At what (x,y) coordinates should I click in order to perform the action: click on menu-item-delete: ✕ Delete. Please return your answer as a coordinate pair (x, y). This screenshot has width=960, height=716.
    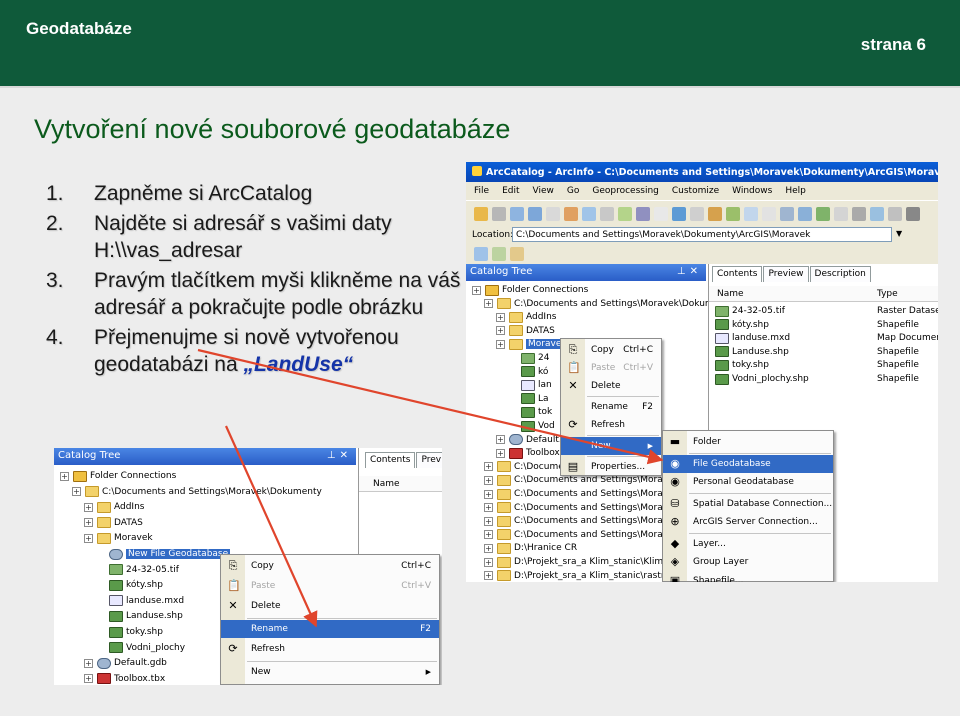
    Looking at the image, I should click on (611, 386).